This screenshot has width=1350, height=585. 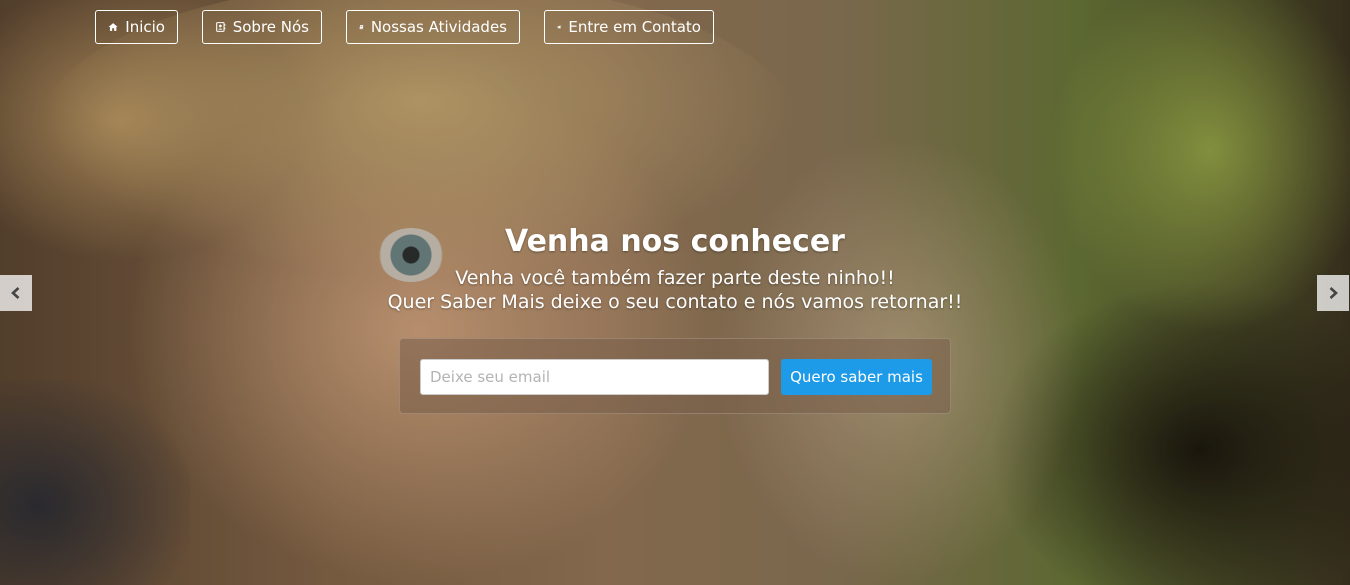 What do you see at coordinates (145, 27) in the screenshot?
I see `nav-item-label: Inicio` at bounding box center [145, 27].